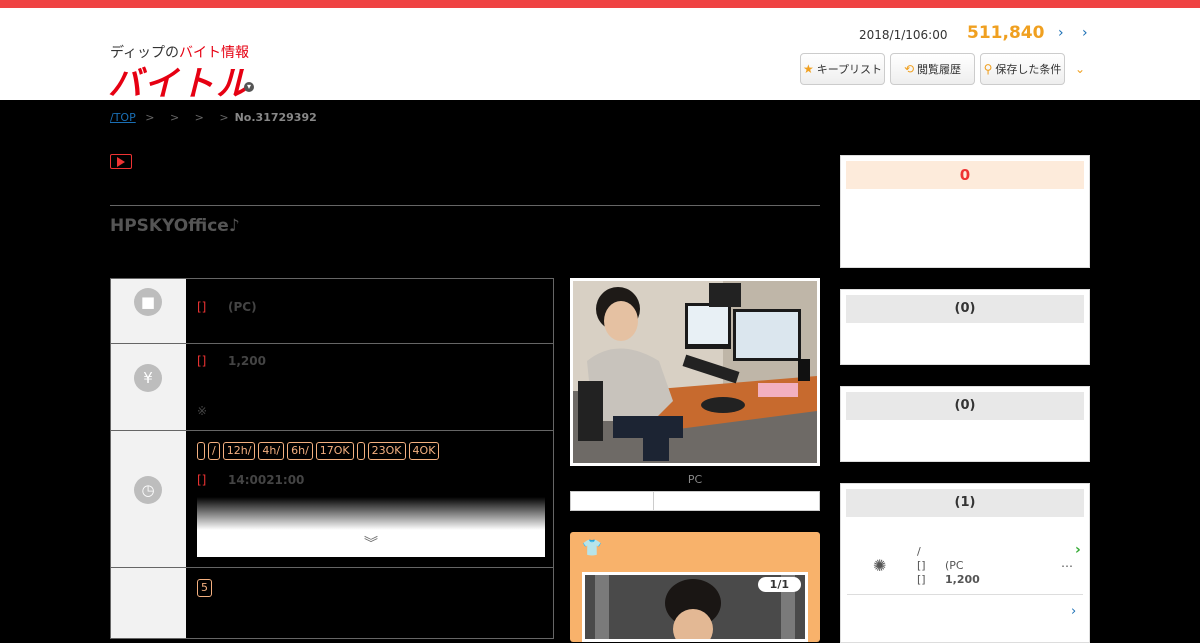  What do you see at coordinates (988, 69) in the screenshot?
I see `search-icon: ⚲` at bounding box center [988, 69].